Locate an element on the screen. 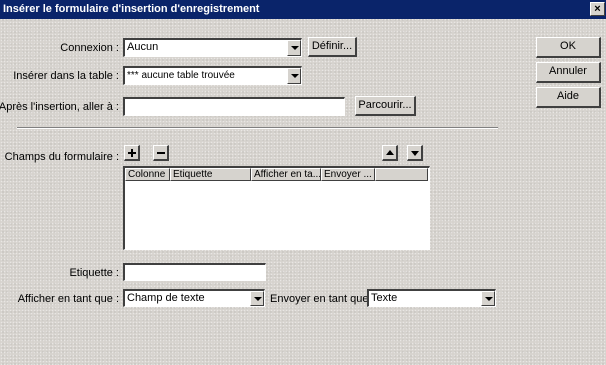 The width and height of the screenshot is (606, 365). minus-icon is located at coordinates (161, 153).